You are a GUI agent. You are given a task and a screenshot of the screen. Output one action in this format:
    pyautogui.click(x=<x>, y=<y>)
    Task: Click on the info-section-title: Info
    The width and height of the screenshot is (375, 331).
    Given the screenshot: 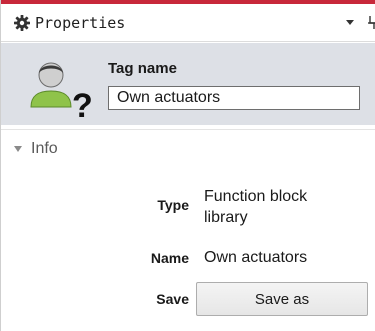 What is the action you would take?
    pyautogui.click(x=44, y=148)
    